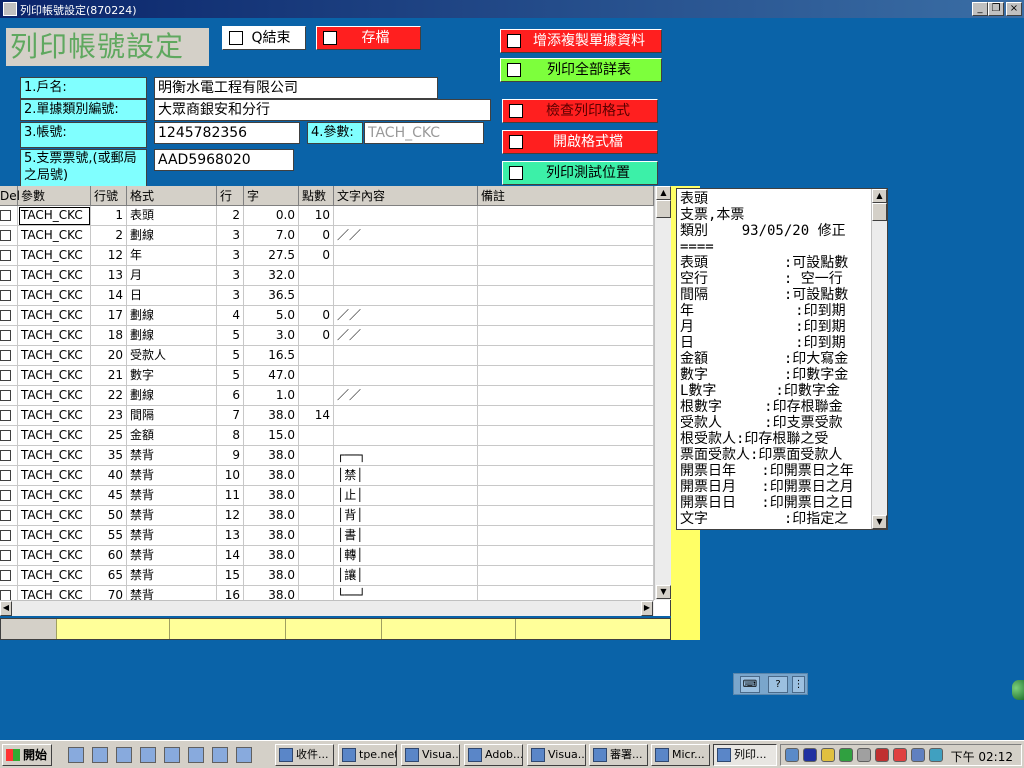 The height and width of the screenshot is (768, 1024). I want to click on table-row: TACH_CKC 12 年 3 27.5 0, so click(327, 256).